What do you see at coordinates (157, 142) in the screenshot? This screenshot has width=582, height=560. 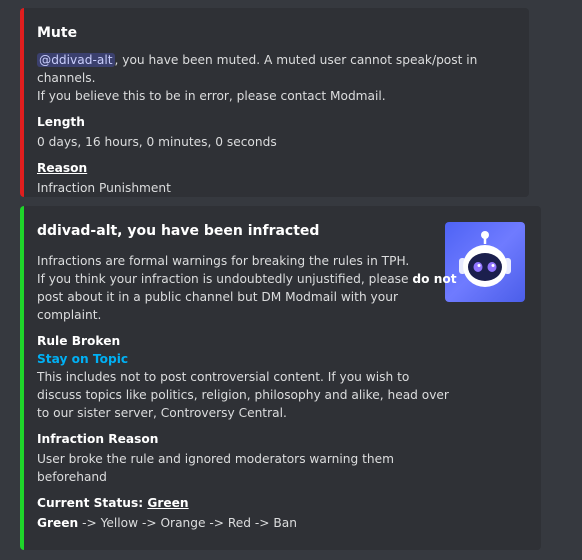 I see `length-value: 0 days, 16 hours, 0 minutes, 0 seconds` at bounding box center [157, 142].